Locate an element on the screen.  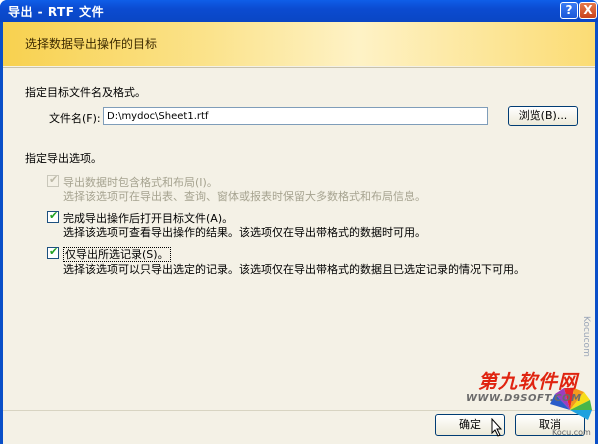
include-format-description: 选择该选项可在导出表、查询、窗体或报表时保留大多数格式和布局信息。 is located at coordinates (244, 196).